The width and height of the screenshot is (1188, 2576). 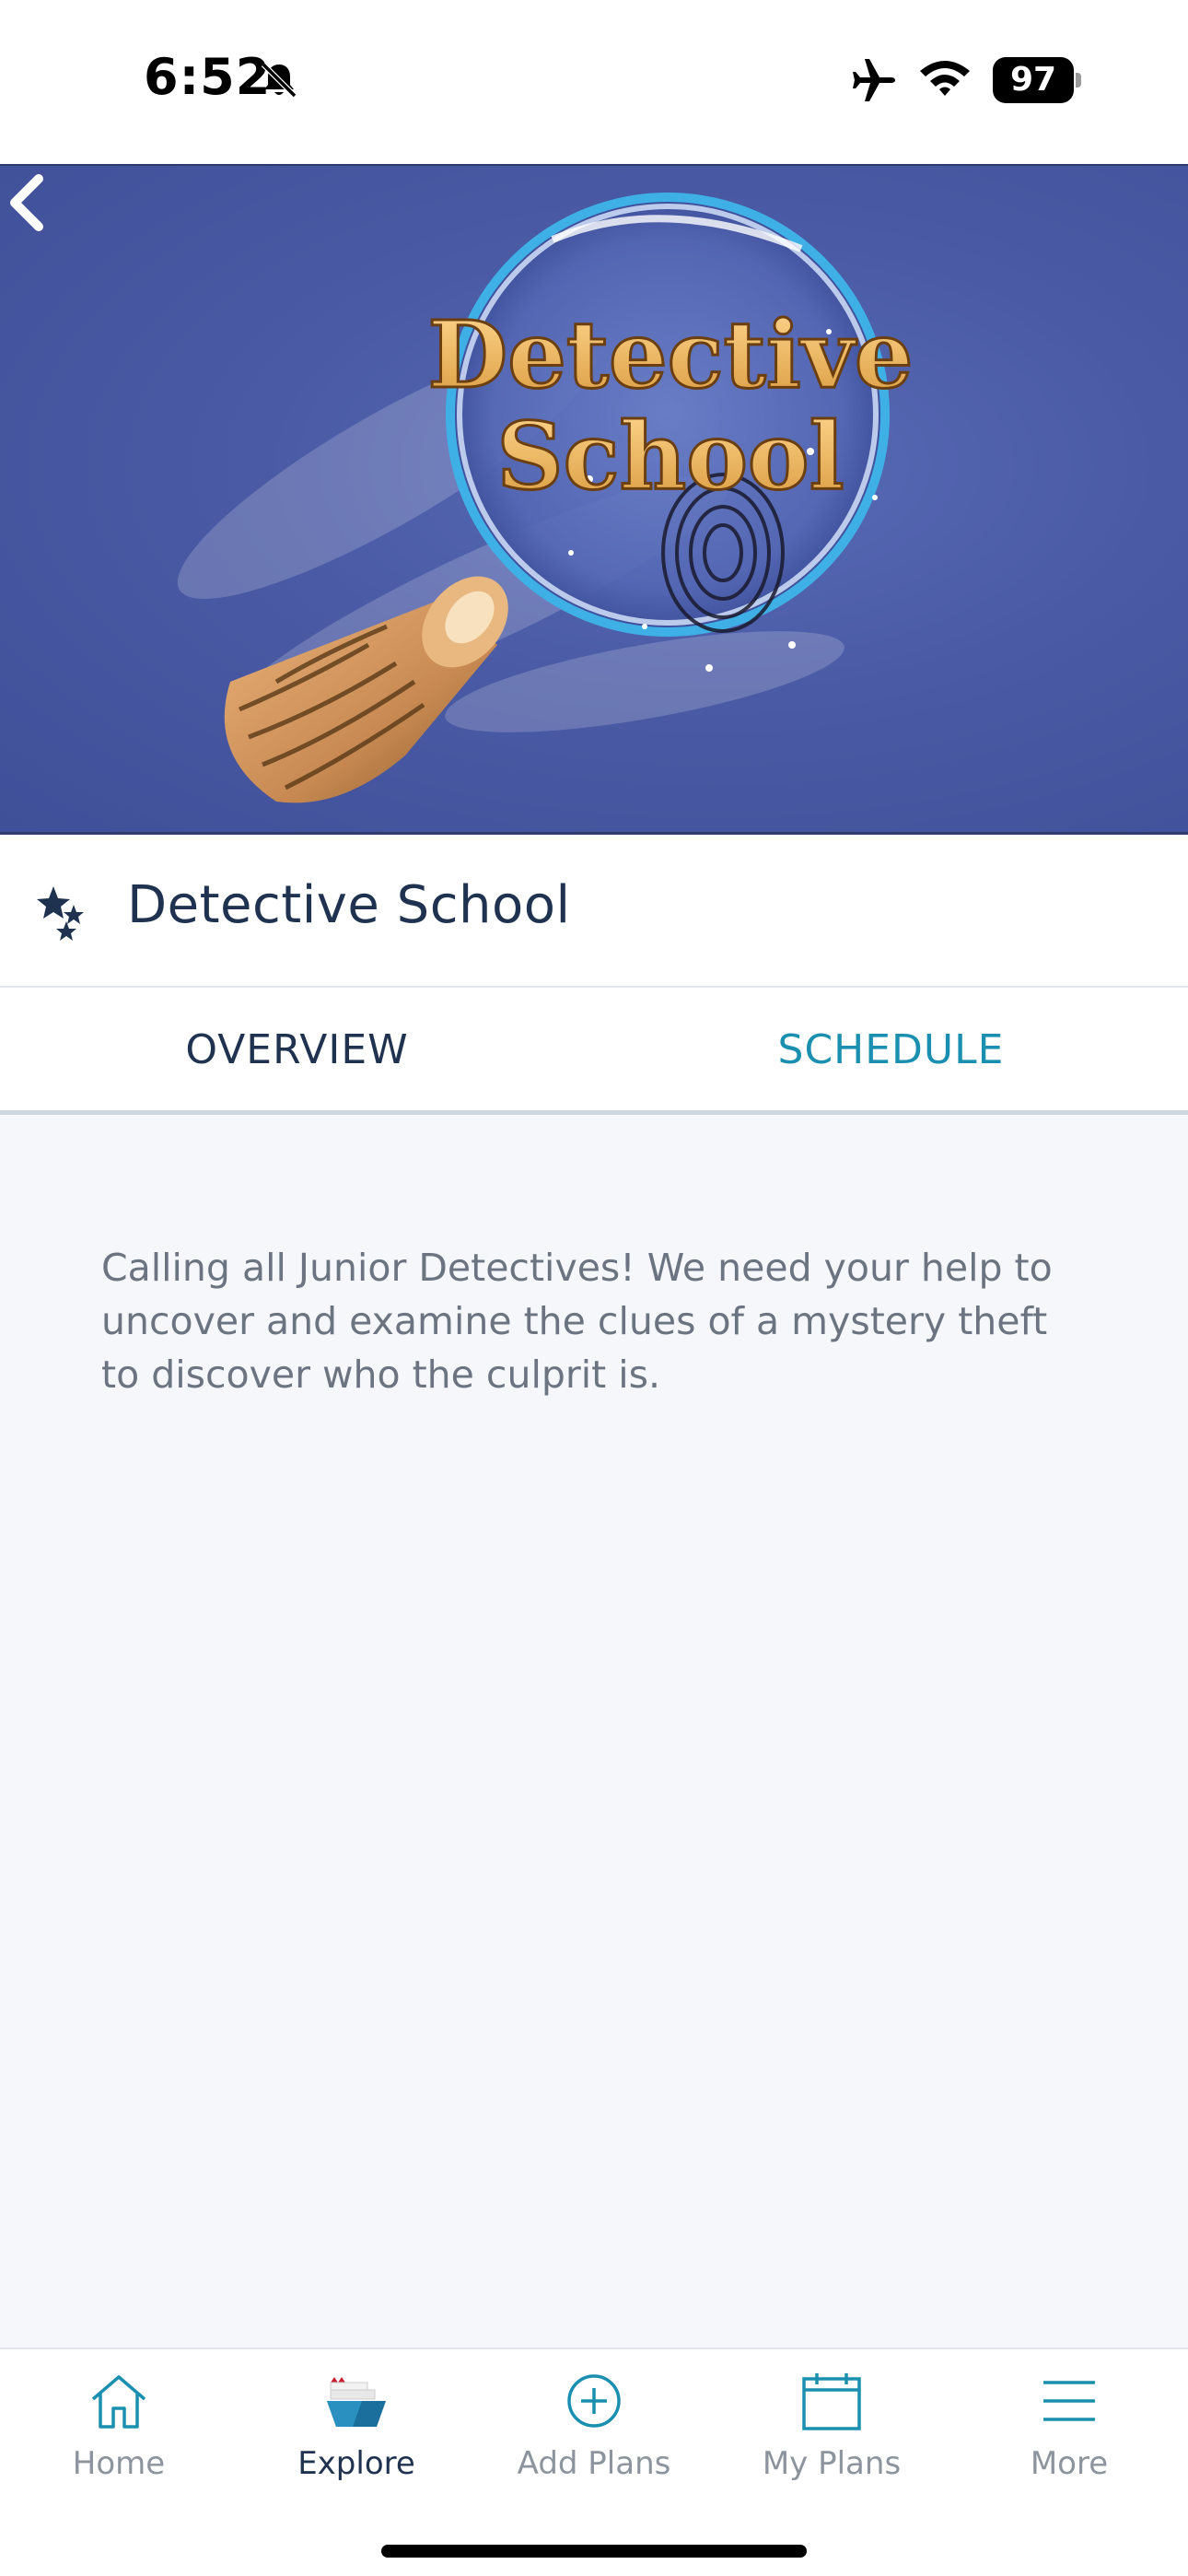 What do you see at coordinates (594, 2401) in the screenshot?
I see `plus-circle-icon` at bounding box center [594, 2401].